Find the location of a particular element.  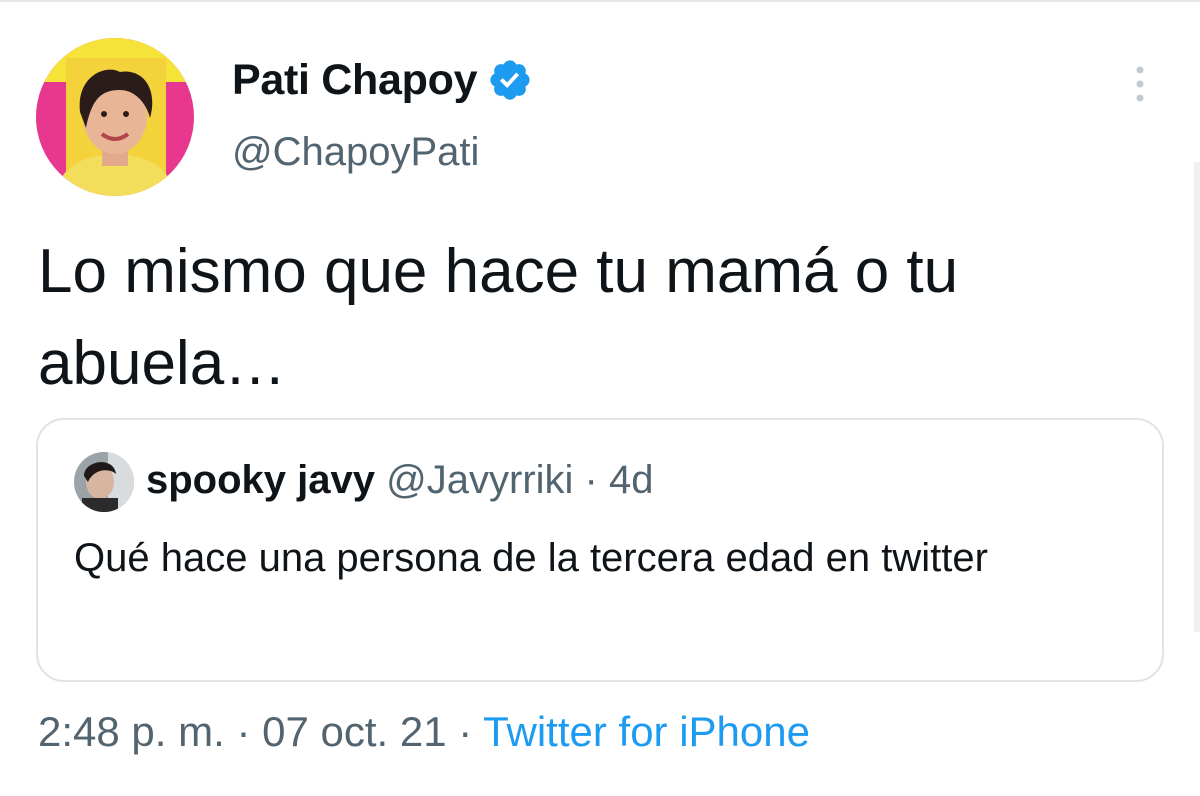

author-display-name: Pati Chapoy is located at coordinates (355, 80).